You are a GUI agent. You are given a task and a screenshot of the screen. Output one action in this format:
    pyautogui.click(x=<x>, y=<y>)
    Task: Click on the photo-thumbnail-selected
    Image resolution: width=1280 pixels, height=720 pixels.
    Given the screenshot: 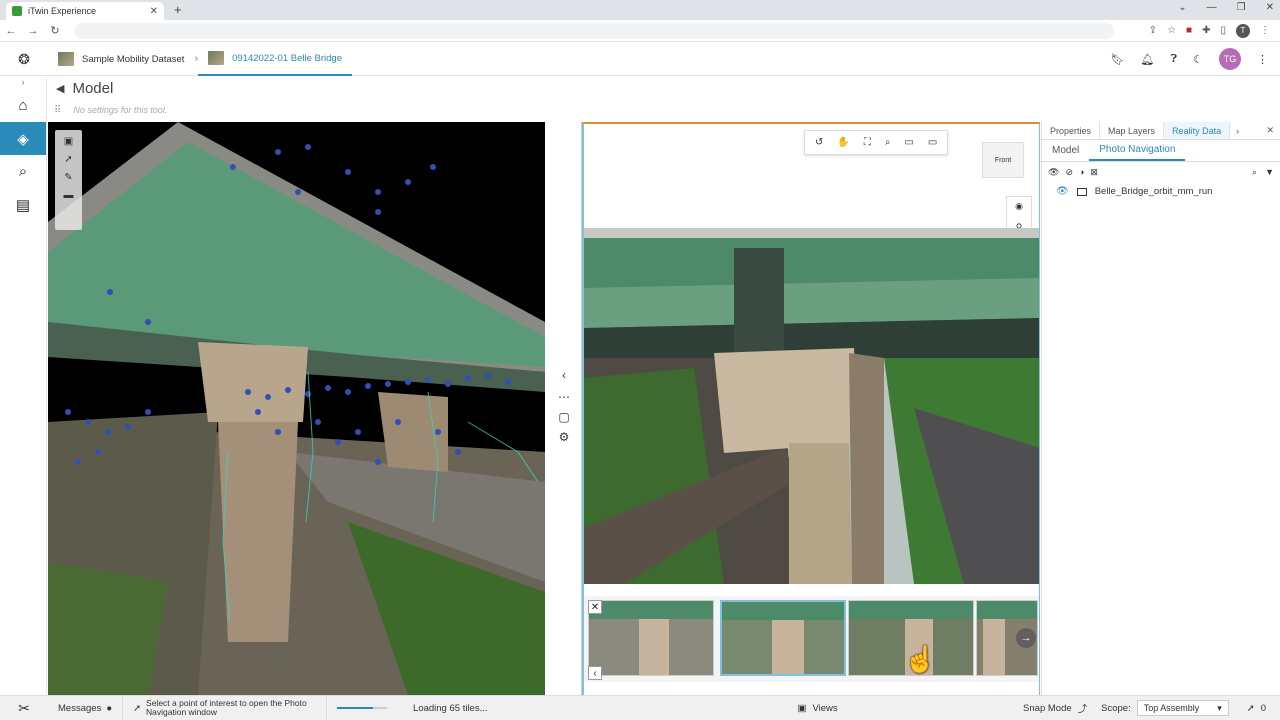 What is the action you would take?
    pyautogui.click(x=783, y=638)
    